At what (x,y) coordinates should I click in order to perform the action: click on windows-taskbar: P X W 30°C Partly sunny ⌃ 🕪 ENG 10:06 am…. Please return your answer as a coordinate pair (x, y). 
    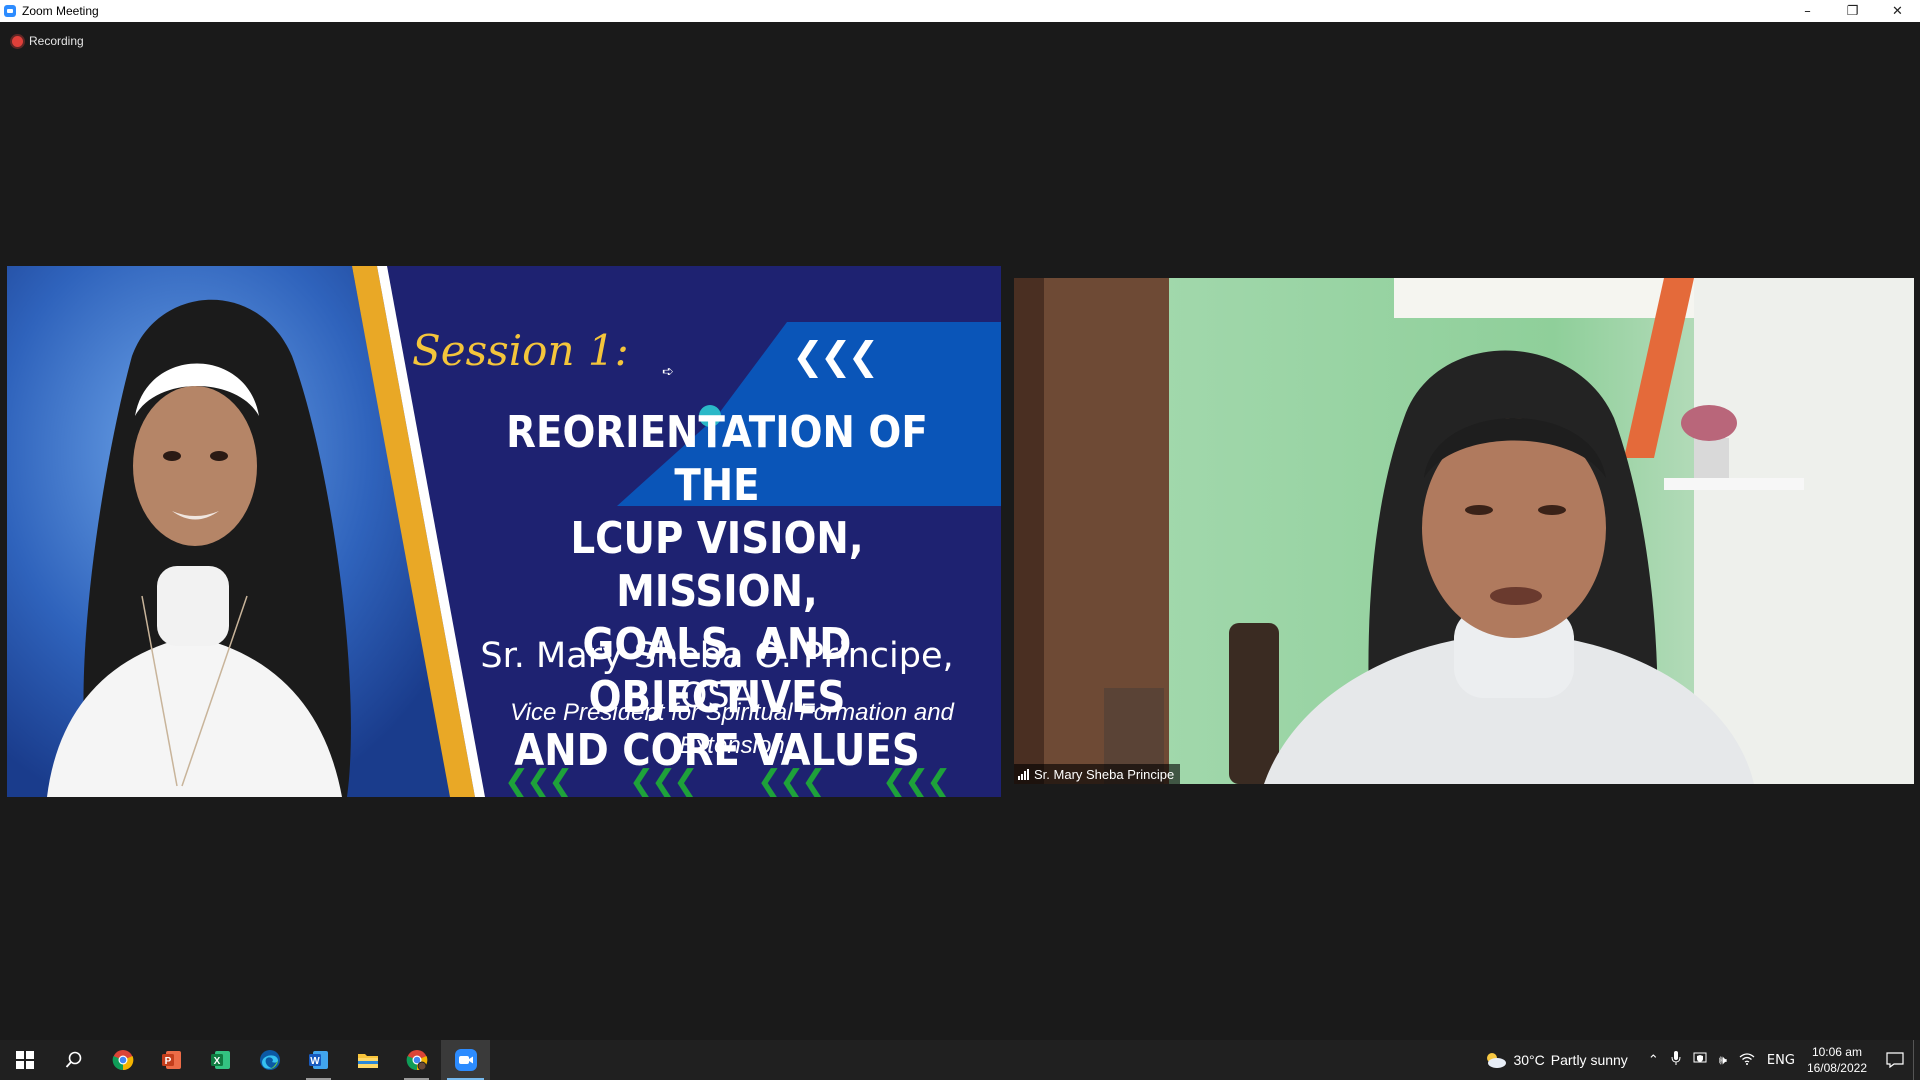
    Looking at the image, I should click on (960, 1060).